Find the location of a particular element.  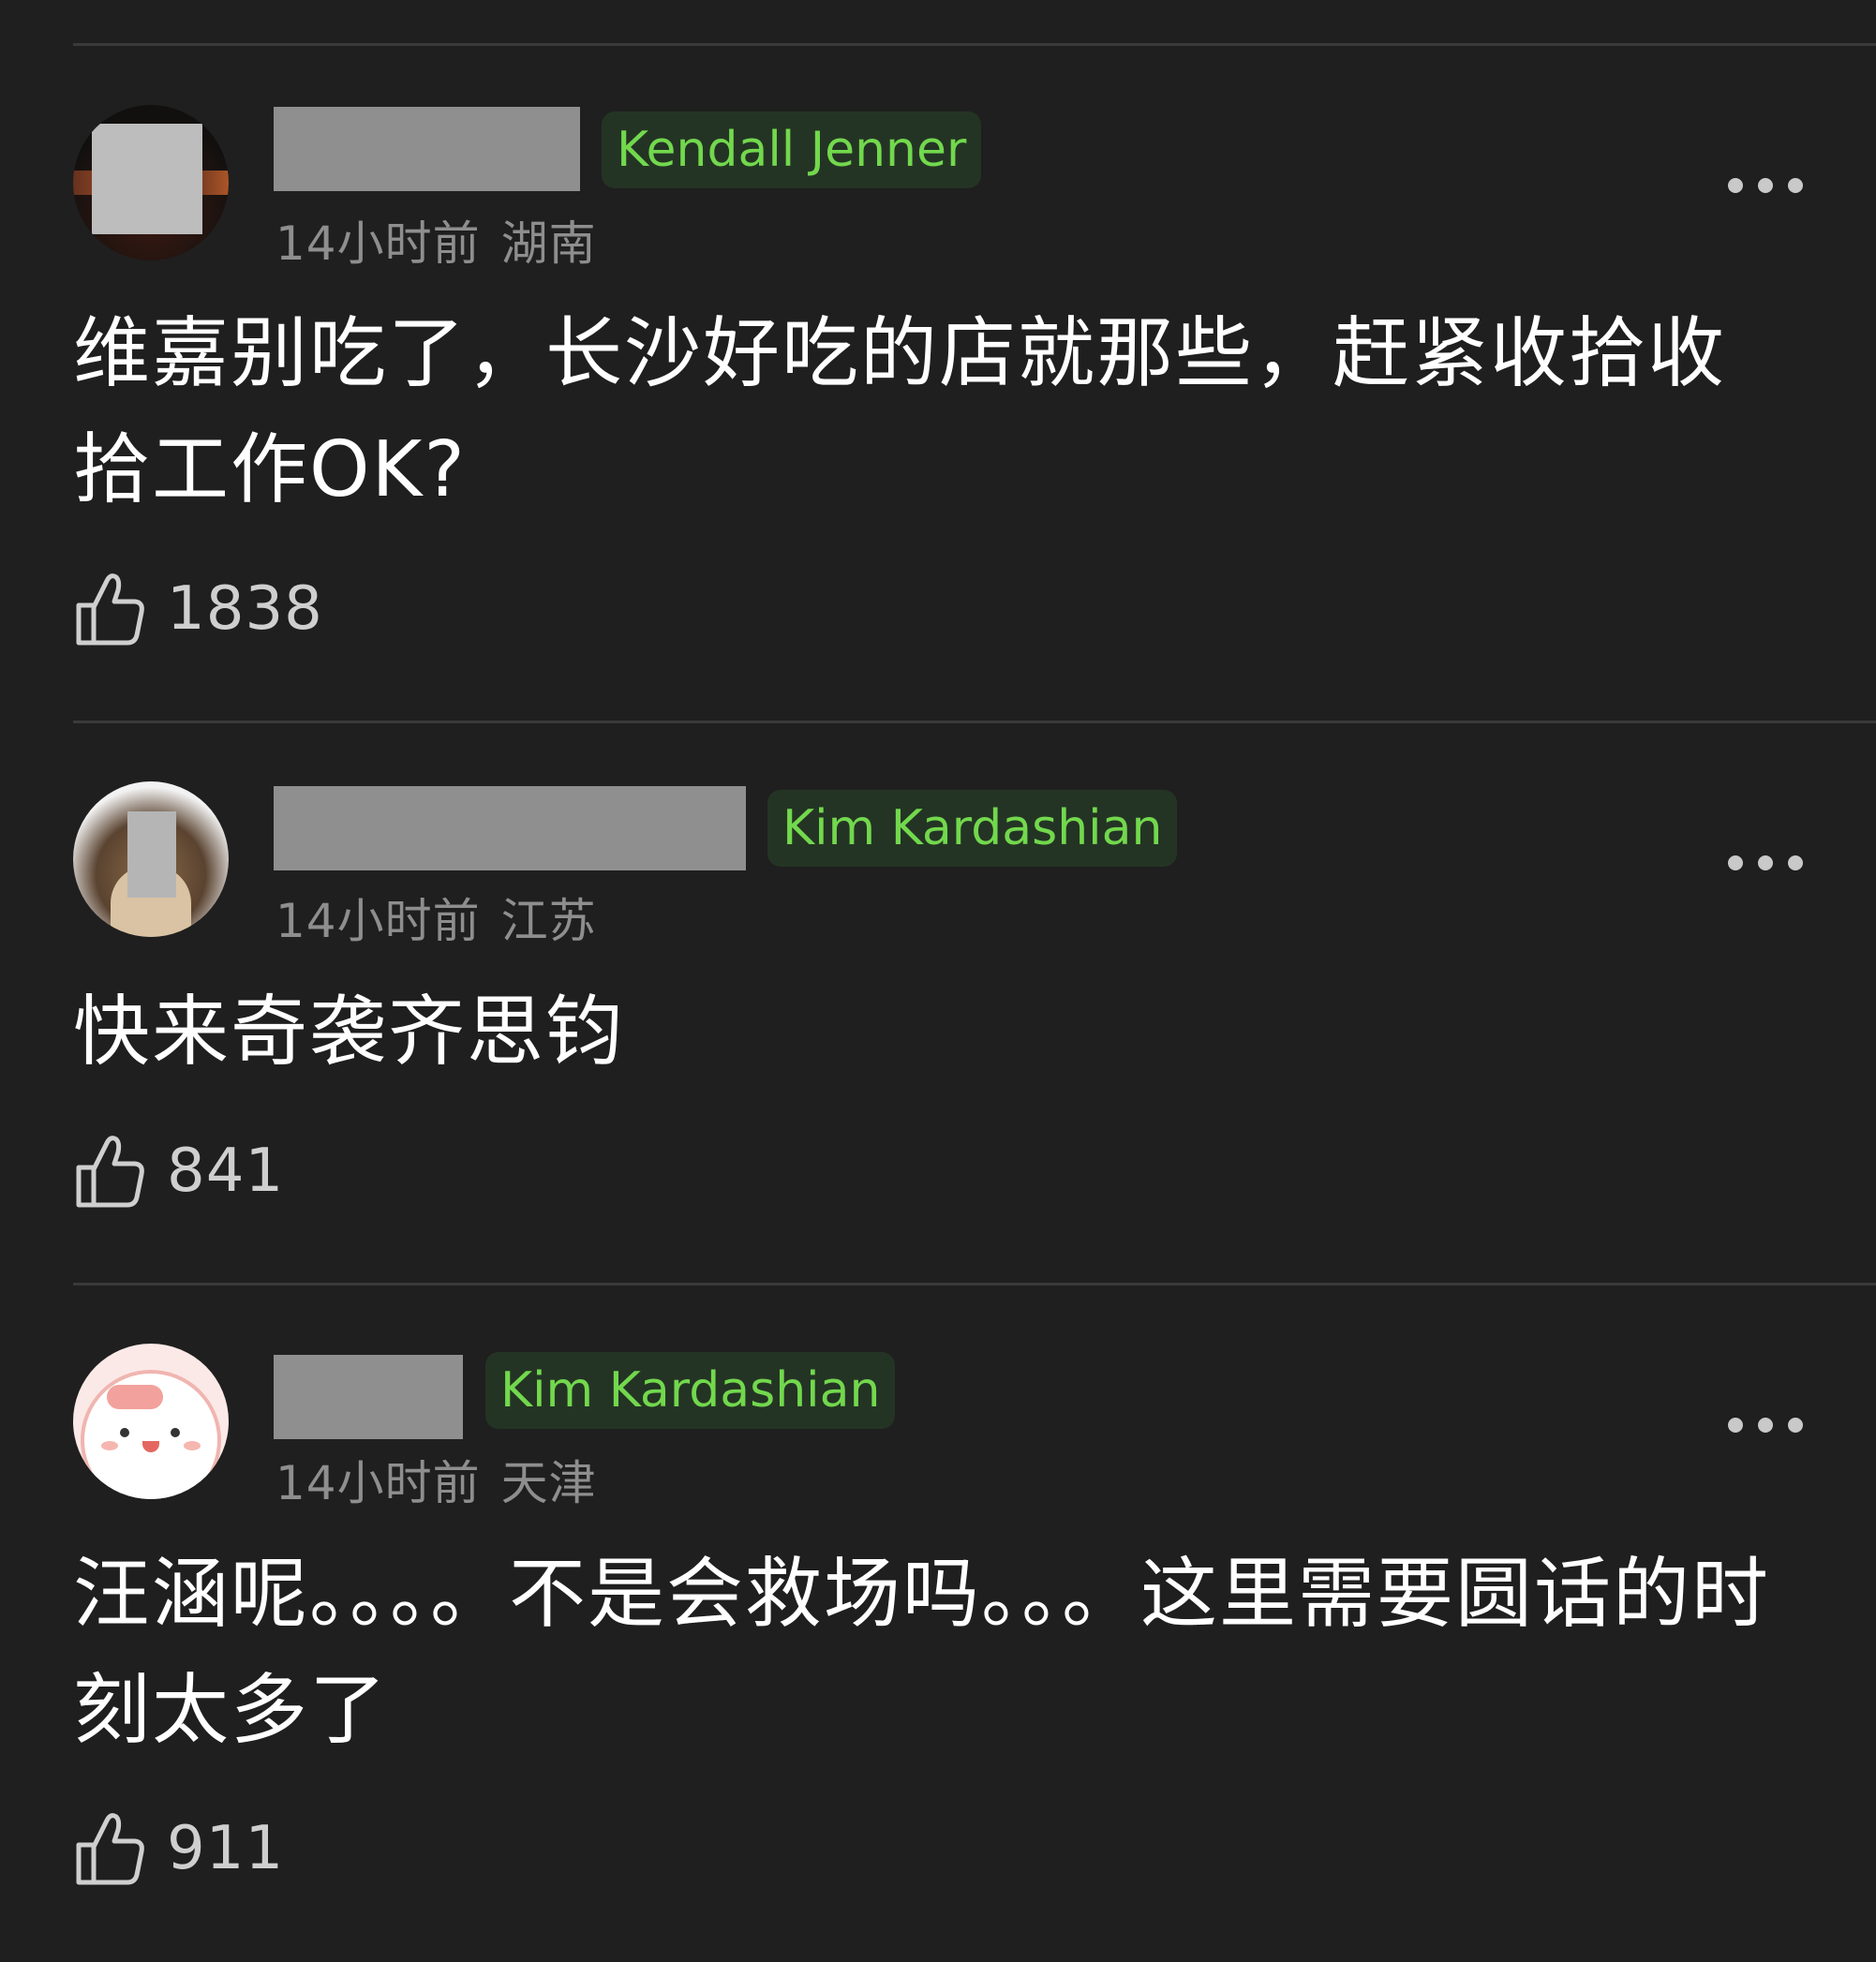

comment-location: 湖南 is located at coordinates (549, 243).